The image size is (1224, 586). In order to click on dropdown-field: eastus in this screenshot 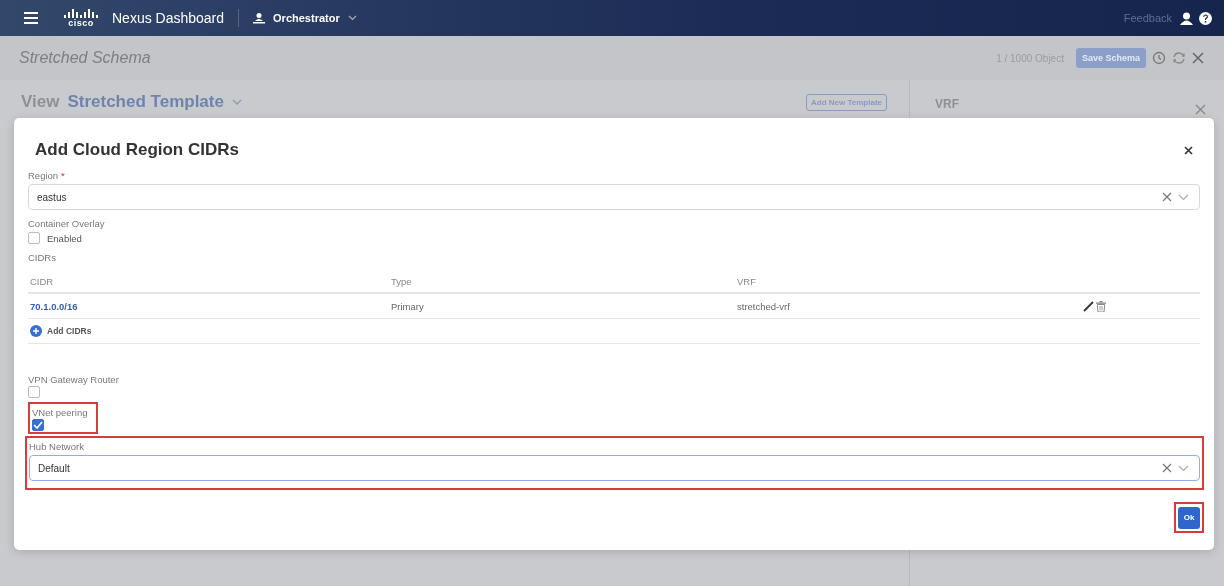, I will do `click(614, 197)`.